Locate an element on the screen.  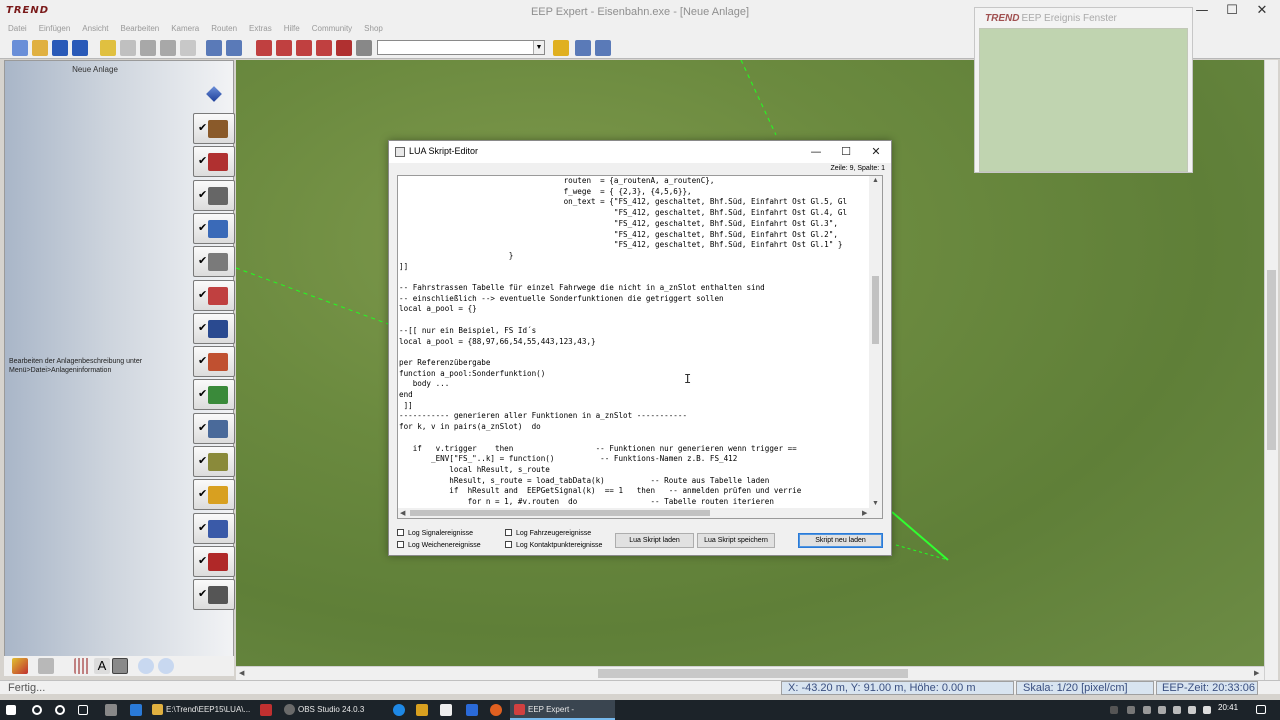
scroll-left-icon: ◀ is located at coordinates (402, 513).